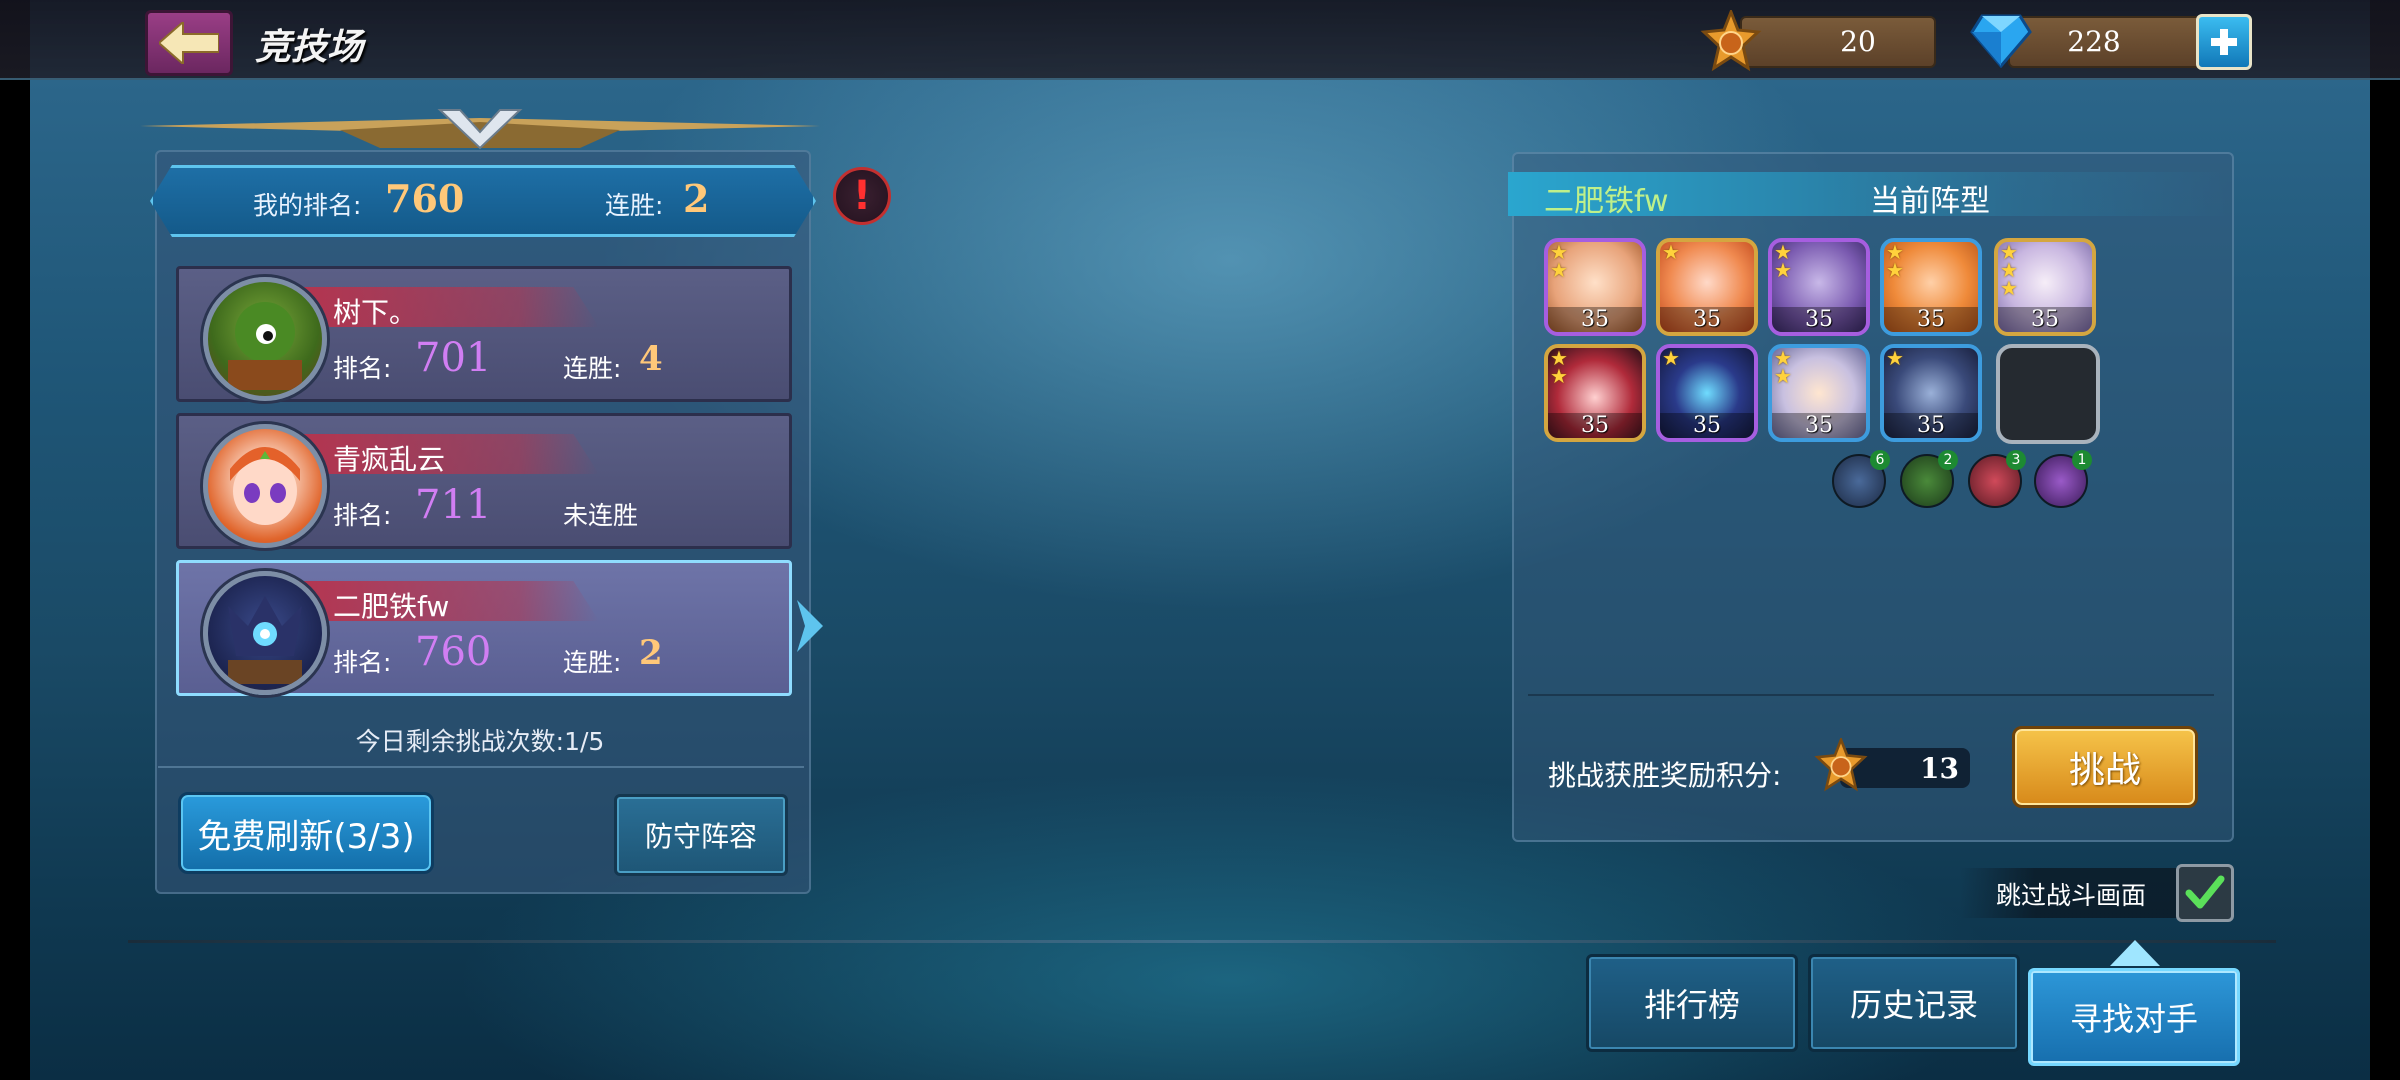 The image size is (2400, 1080). I want to click on empty-hero-slot, so click(2048, 394).